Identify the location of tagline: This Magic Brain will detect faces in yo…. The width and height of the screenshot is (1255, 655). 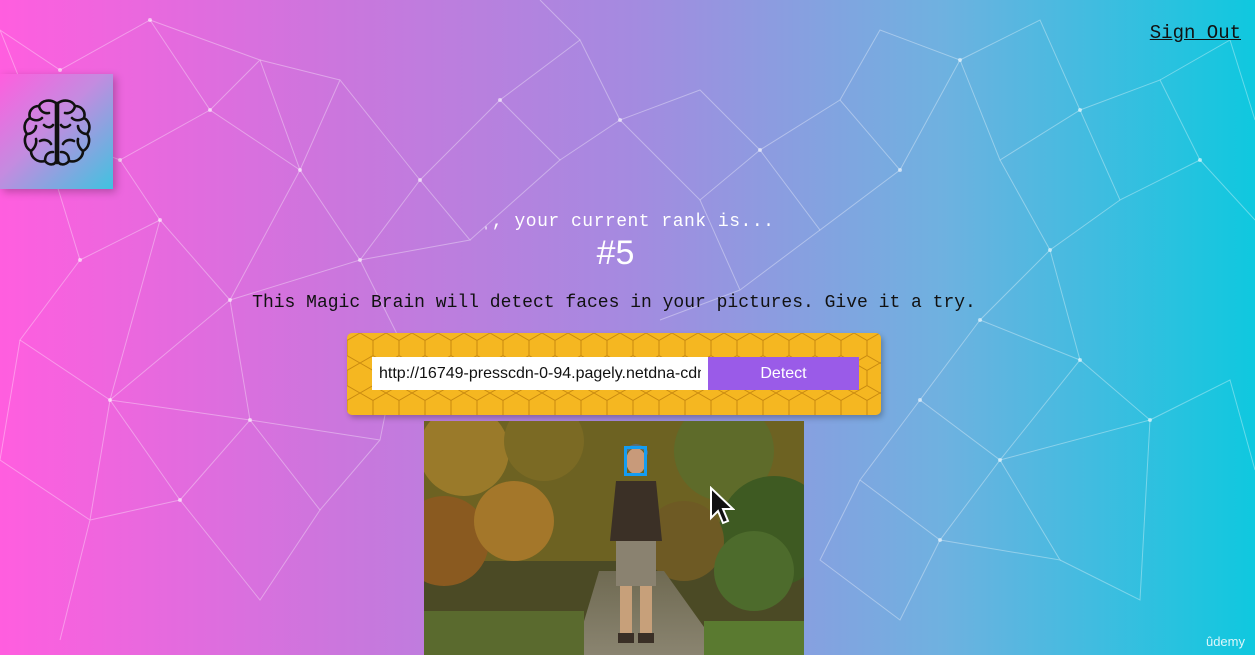
(614, 303).